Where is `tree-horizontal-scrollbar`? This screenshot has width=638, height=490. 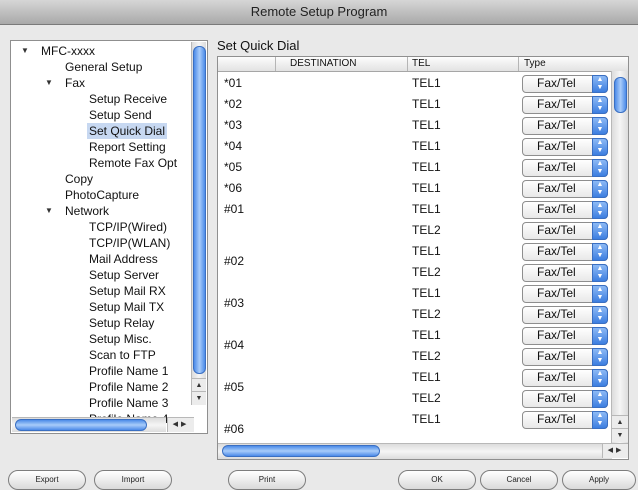 tree-horizontal-scrollbar is located at coordinates (89, 424).